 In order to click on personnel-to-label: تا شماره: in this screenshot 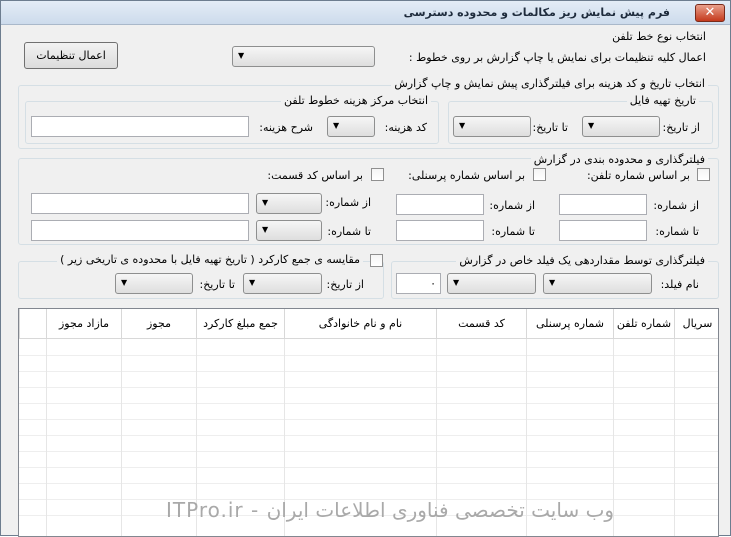, I will do `click(513, 231)`.